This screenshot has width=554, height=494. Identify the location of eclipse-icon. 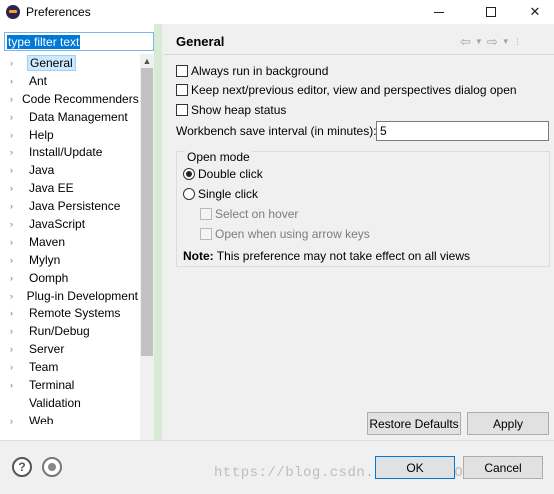
(13, 12).